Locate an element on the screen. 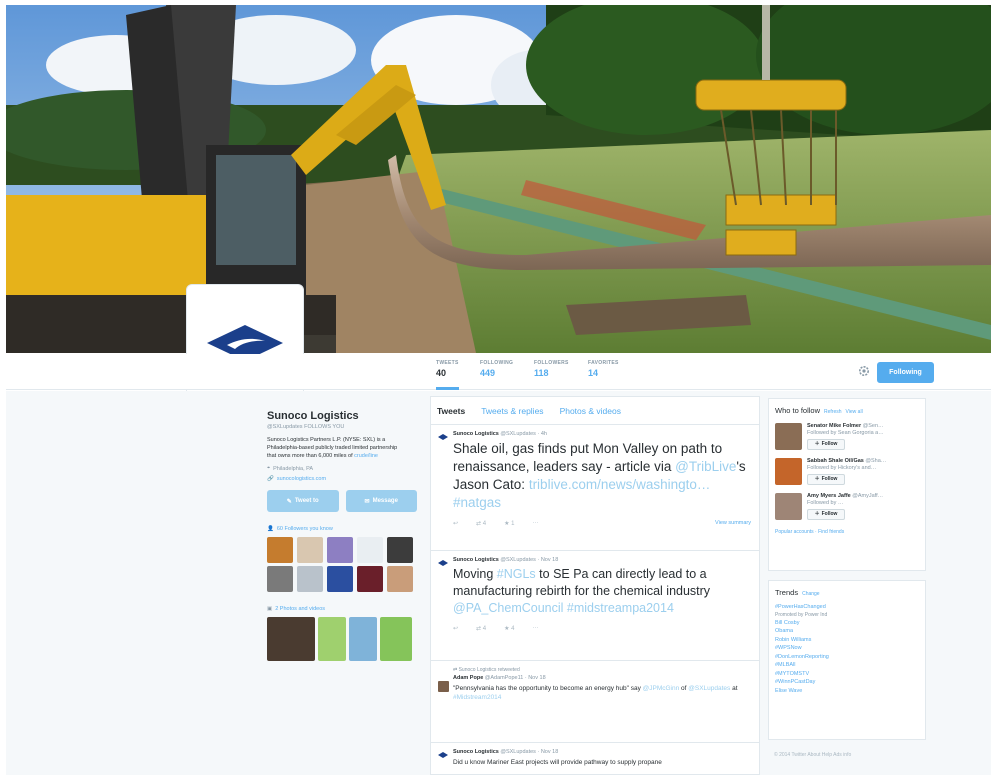  message-button: ✉ Message is located at coordinates (381, 501).